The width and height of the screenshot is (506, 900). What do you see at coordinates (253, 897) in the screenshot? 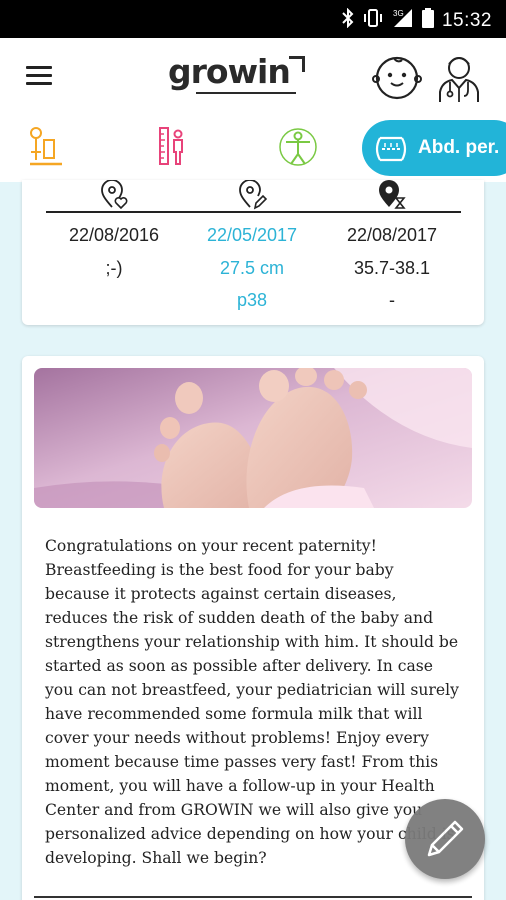
I see `section-divider` at bounding box center [253, 897].